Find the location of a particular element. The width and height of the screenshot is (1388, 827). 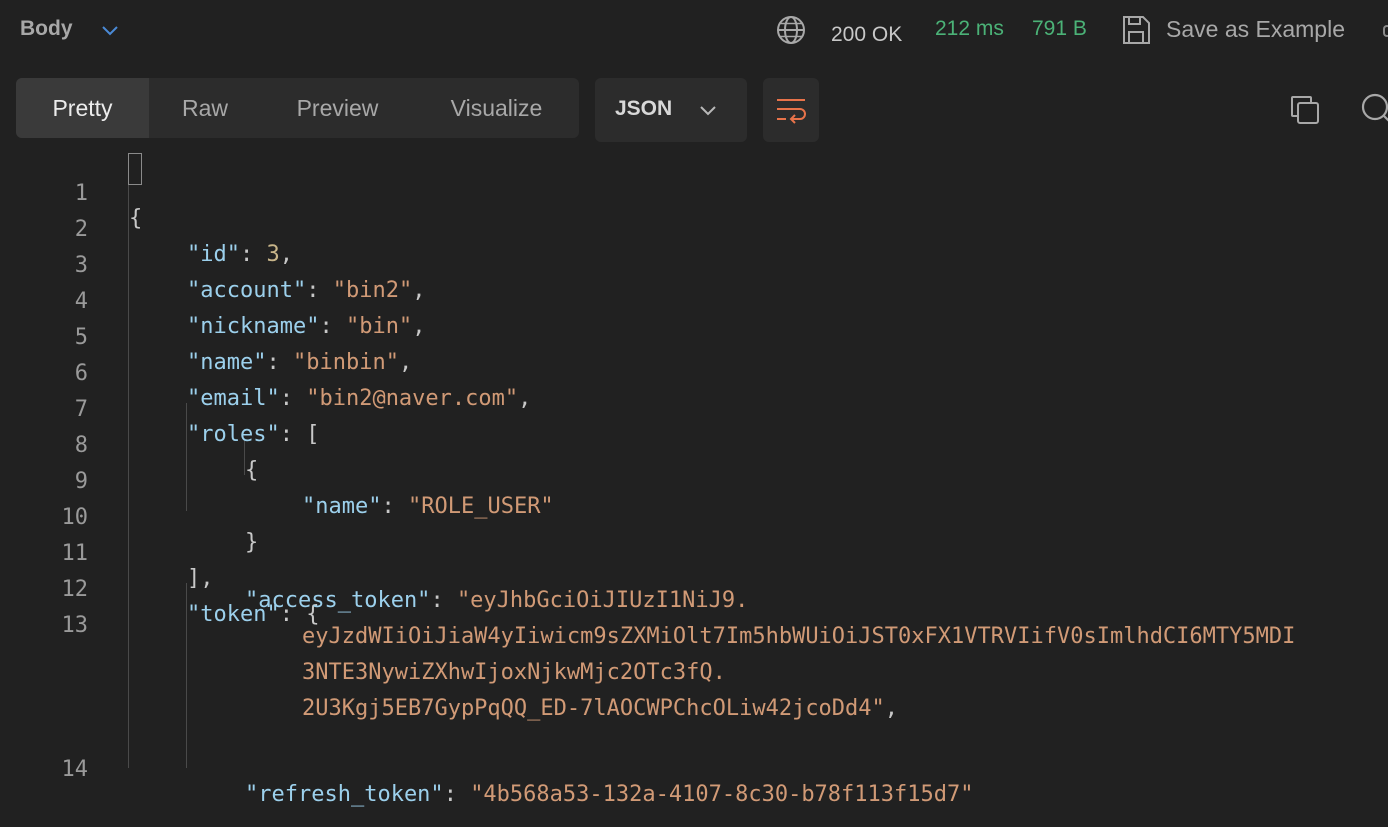

search-icon is located at coordinates (1373, 109).